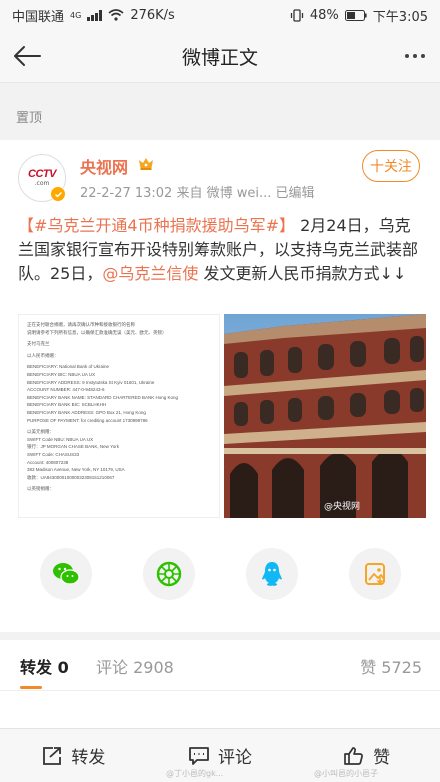 The image size is (440, 782). Describe the element at coordinates (61, 374) in the screenshot. I see `doc-line: BENEFICIARY BIC: NBUA UA UX` at that location.